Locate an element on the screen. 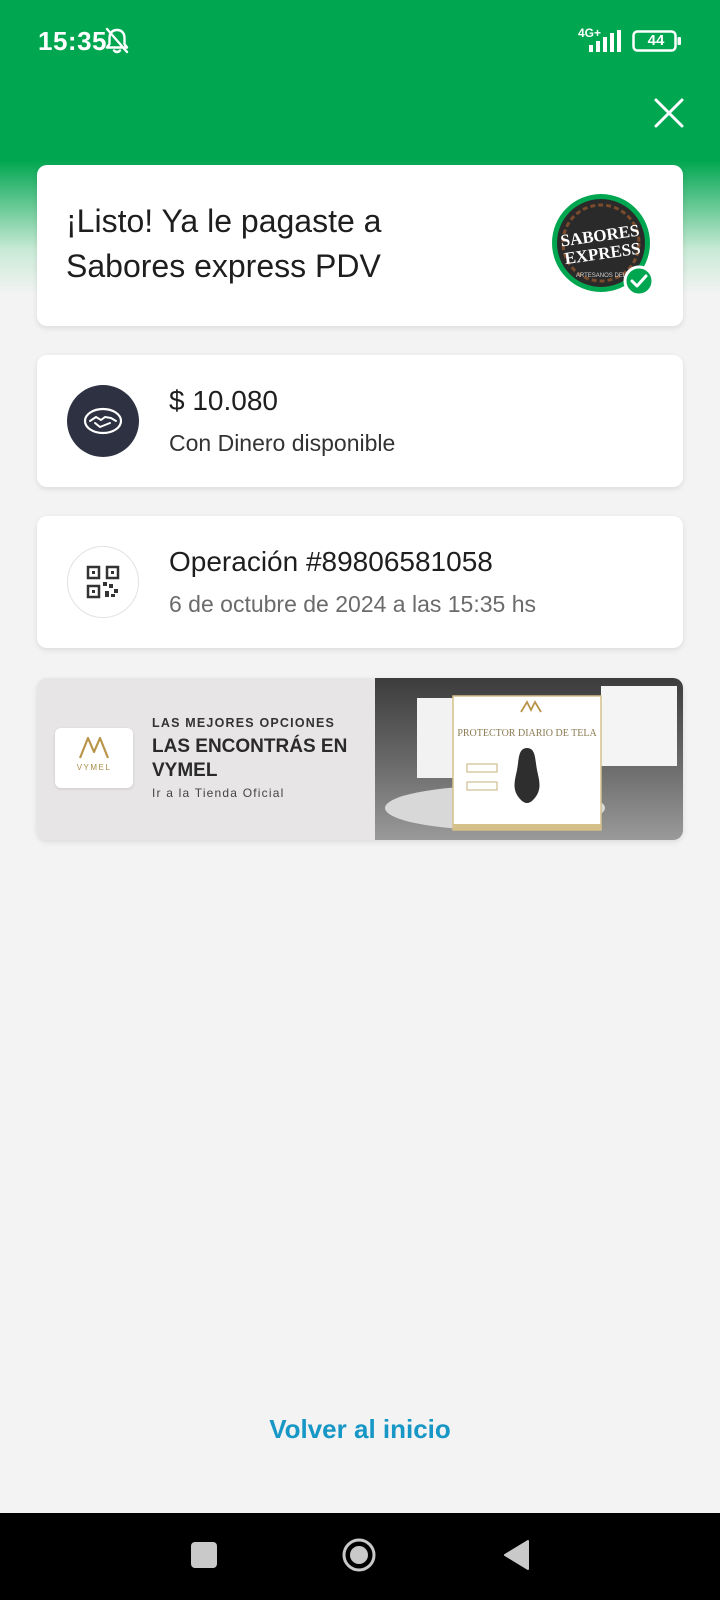  brand-monogram-icon is located at coordinates (94, 747).